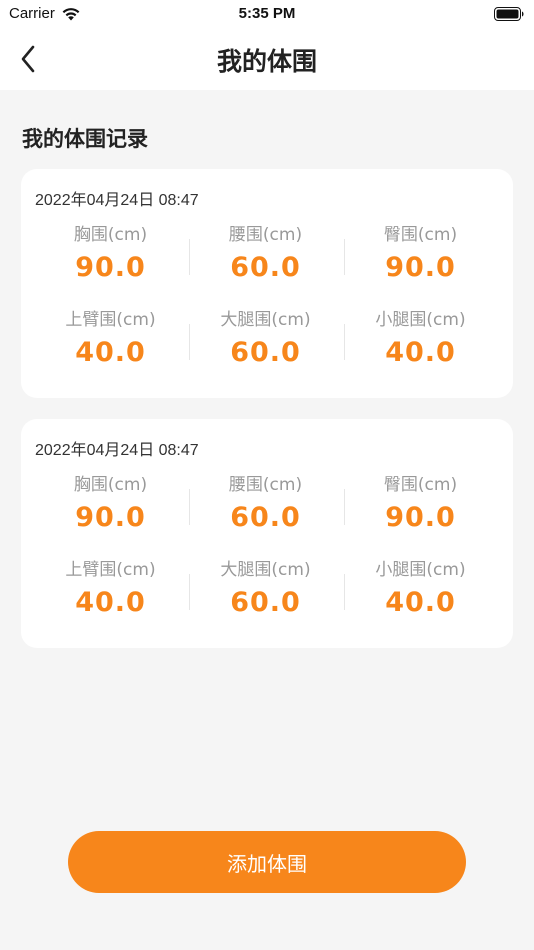 Image resolution: width=534 pixels, height=950 pixels. What do you see at coordinates (266, 61) in the screenshot?
I see `page-title: 我的体围` at bounding box center [266, 61].